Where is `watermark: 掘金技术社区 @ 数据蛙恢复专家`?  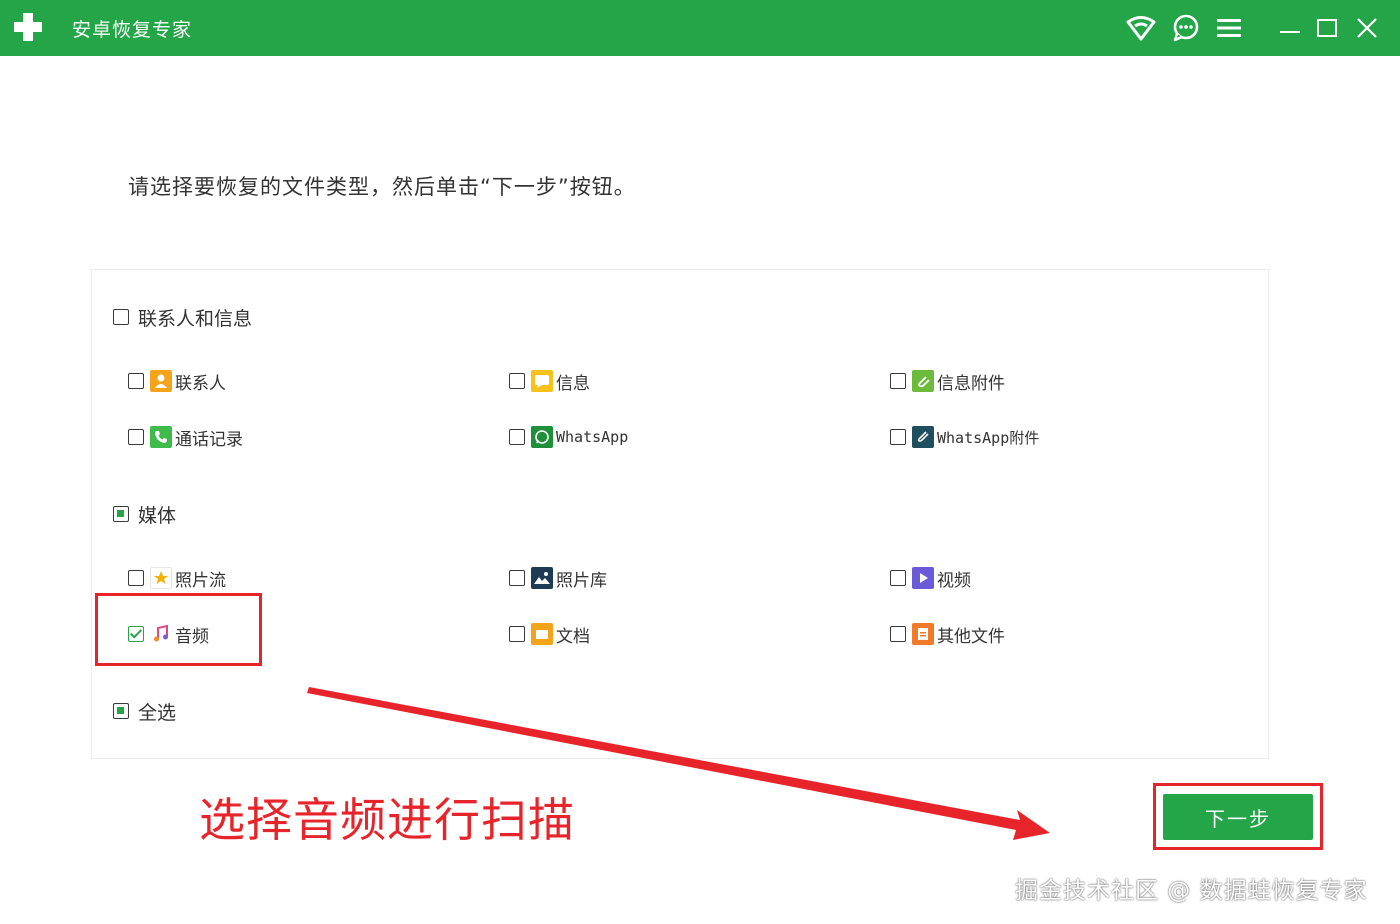 watermark: 掘金技术社区 @ 数据蛙恢复专家 is located at coordinates (1191, 891).